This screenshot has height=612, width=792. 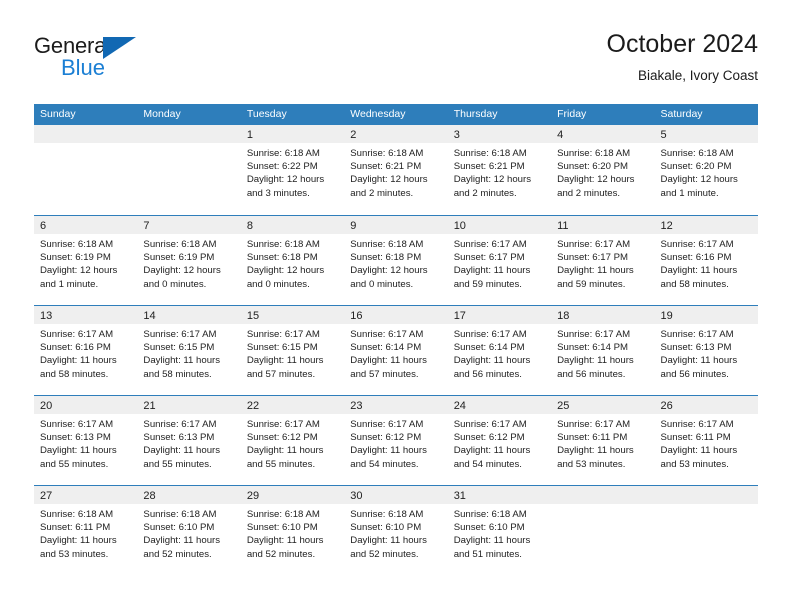 What do you see at coordinates (396, 495) in the screenshot?
I see `day-number-band: 30` at bounding box center [396, 495].